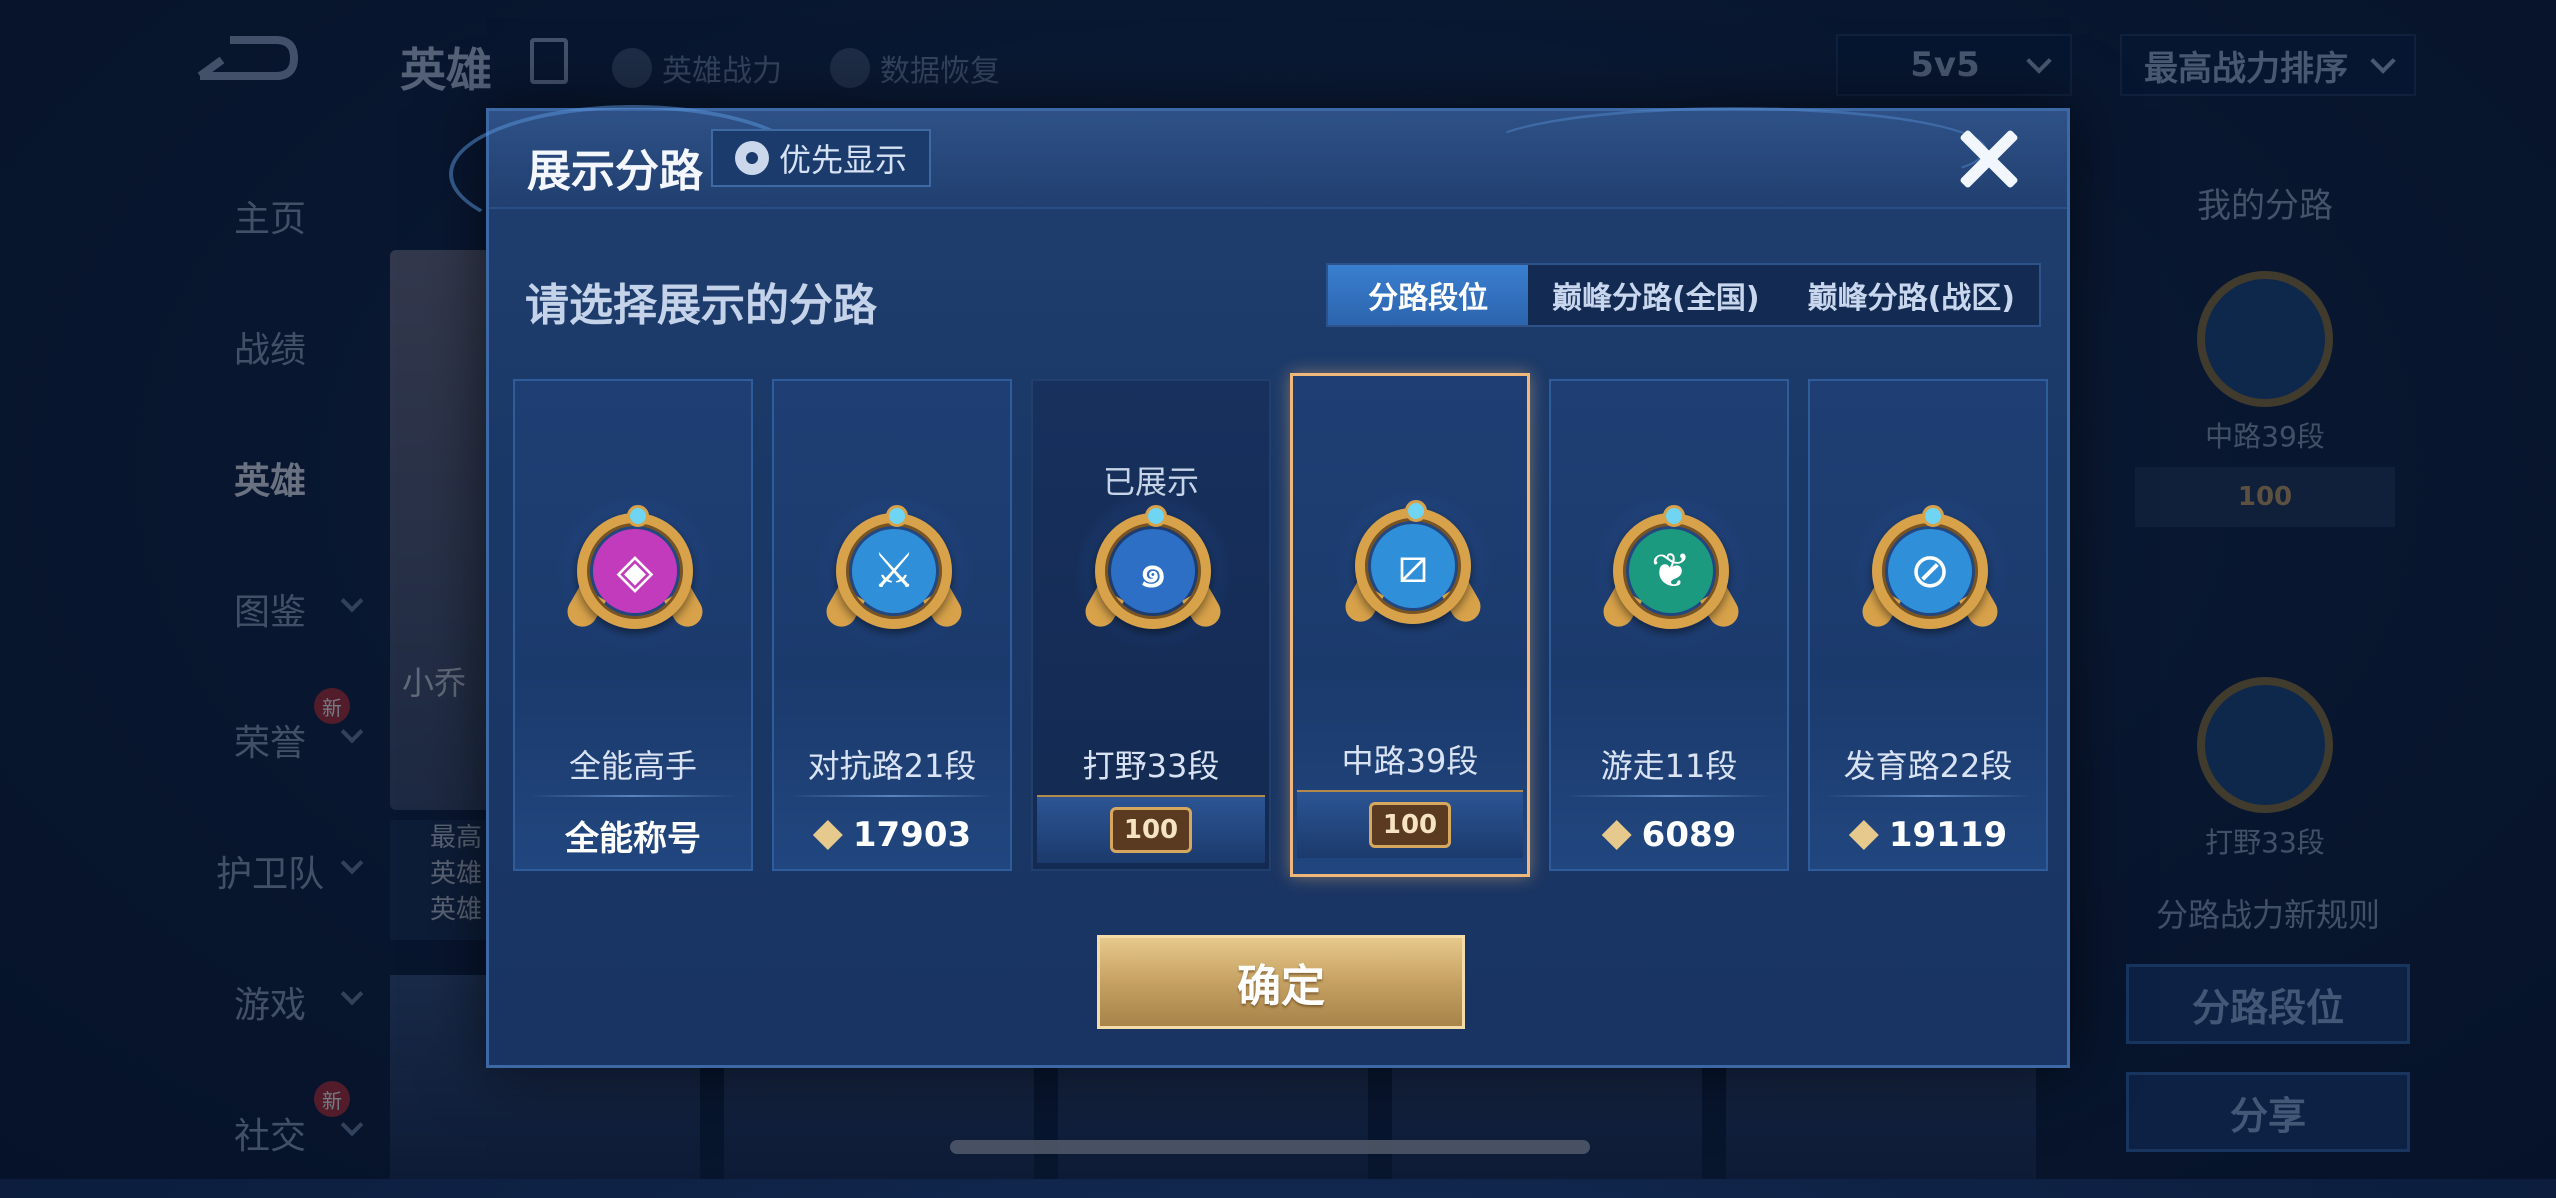 This screenshot has width=2556, height=1198. Describe the element at coordinates (1945, 65) in the screenshot. I see `mode-select-value: 5v5` at that location.